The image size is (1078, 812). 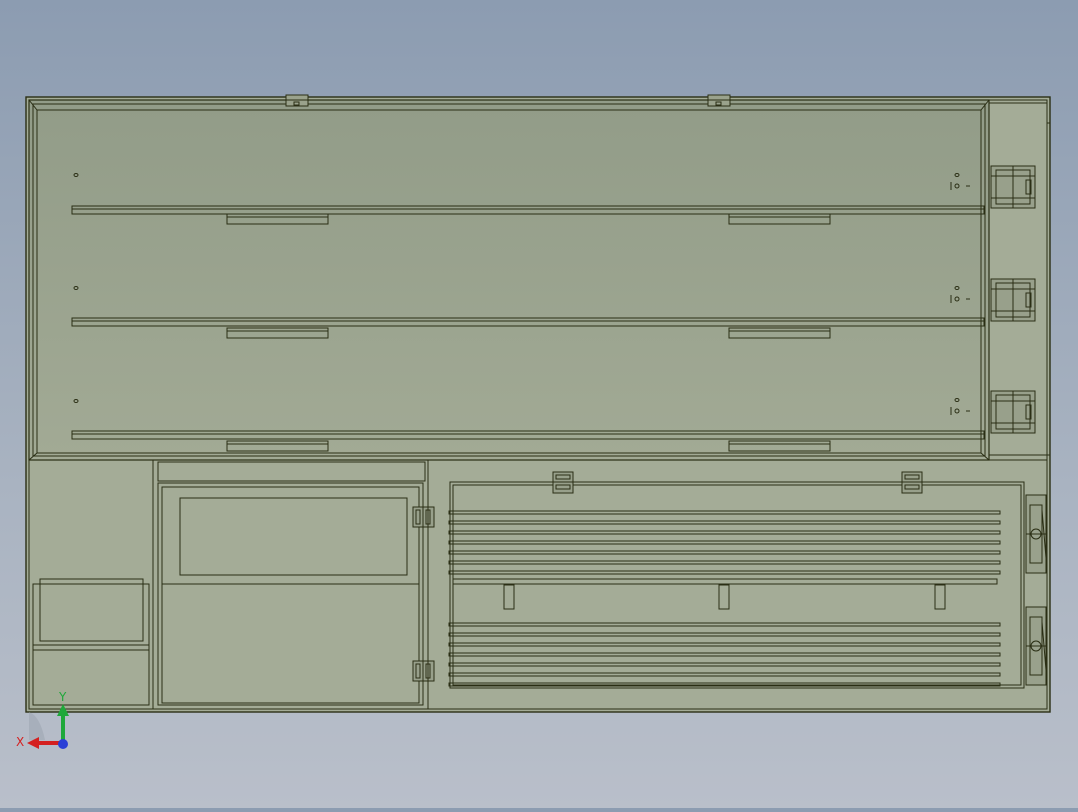 What do you see at coordinates (62, 697) in the screenshot?
I see `y-axis-label: Y` at bounding box center [62, 697].